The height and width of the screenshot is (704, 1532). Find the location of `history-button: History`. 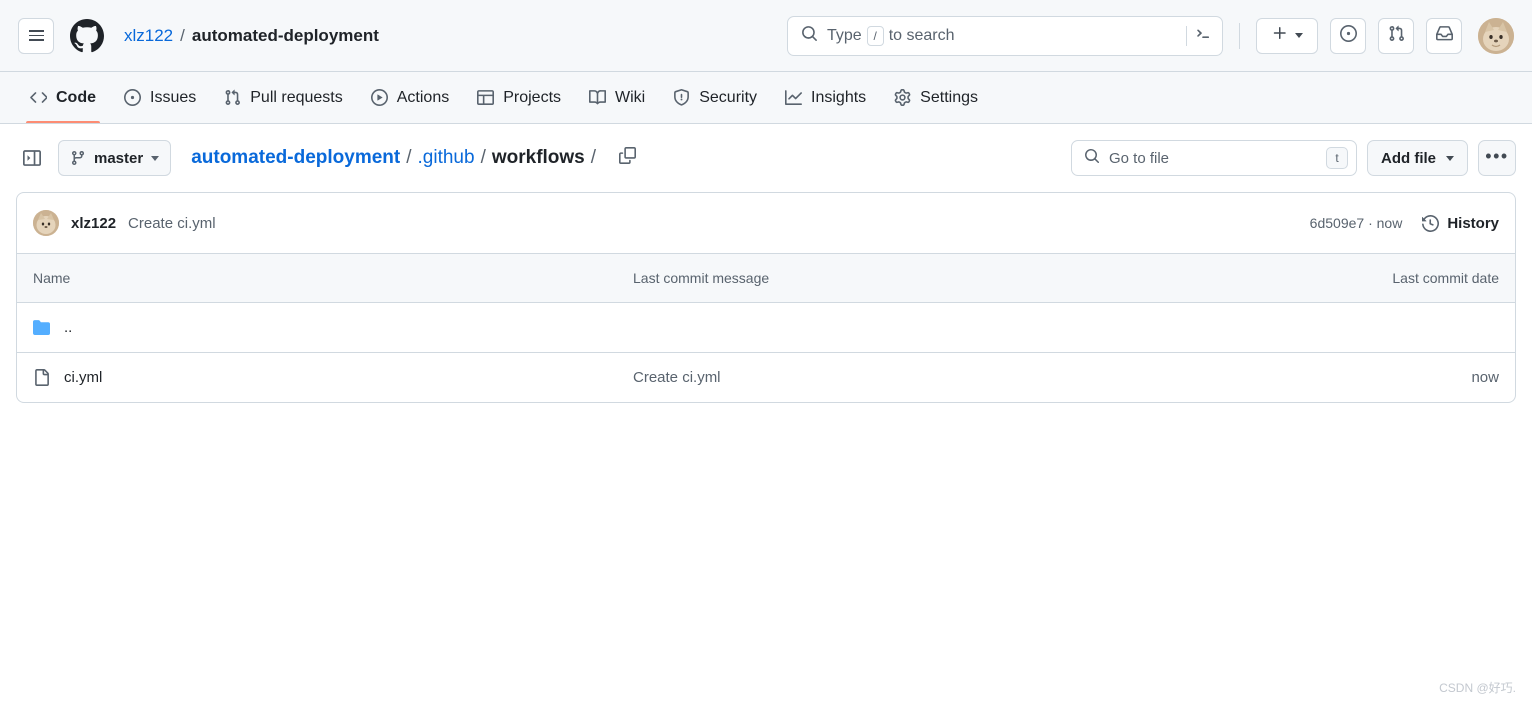

history-button: History is located at coordinates (1460, 223).